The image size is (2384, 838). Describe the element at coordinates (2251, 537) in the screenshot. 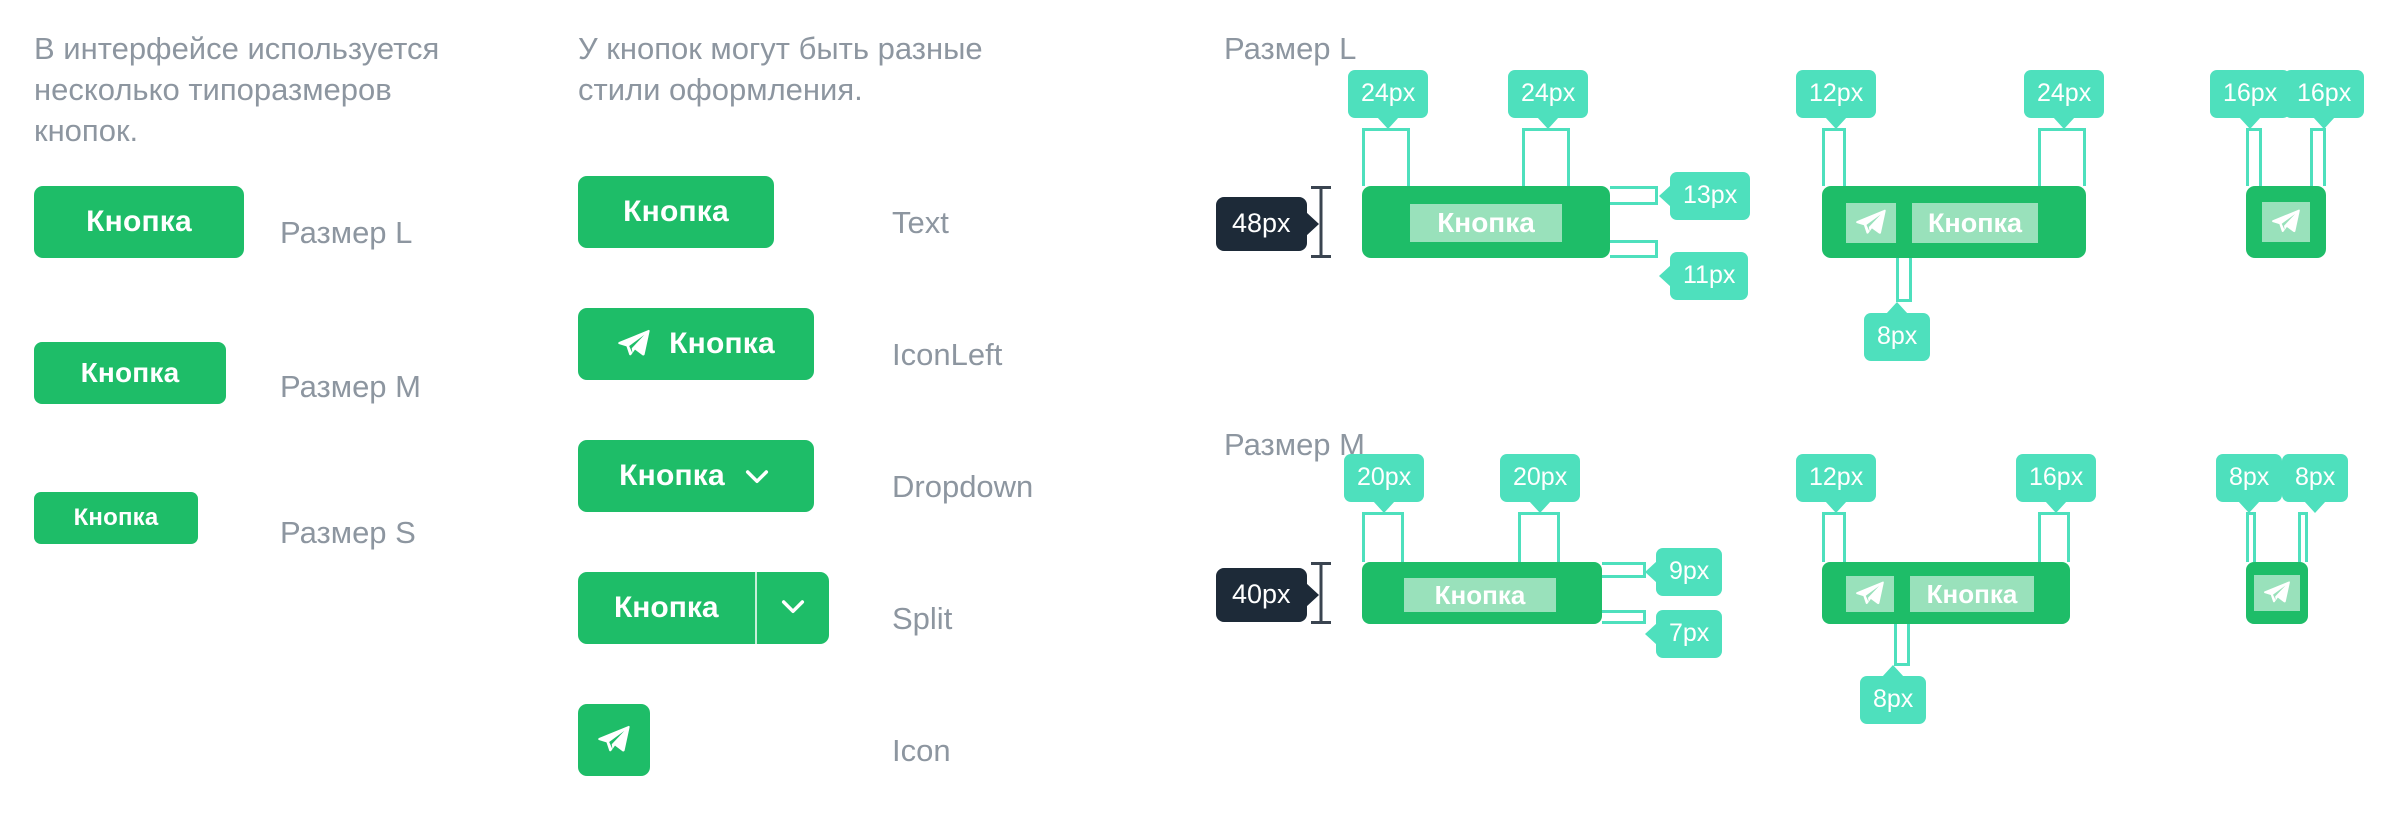

I see `spec-m-icononly-pad-left-bracket` at that location.